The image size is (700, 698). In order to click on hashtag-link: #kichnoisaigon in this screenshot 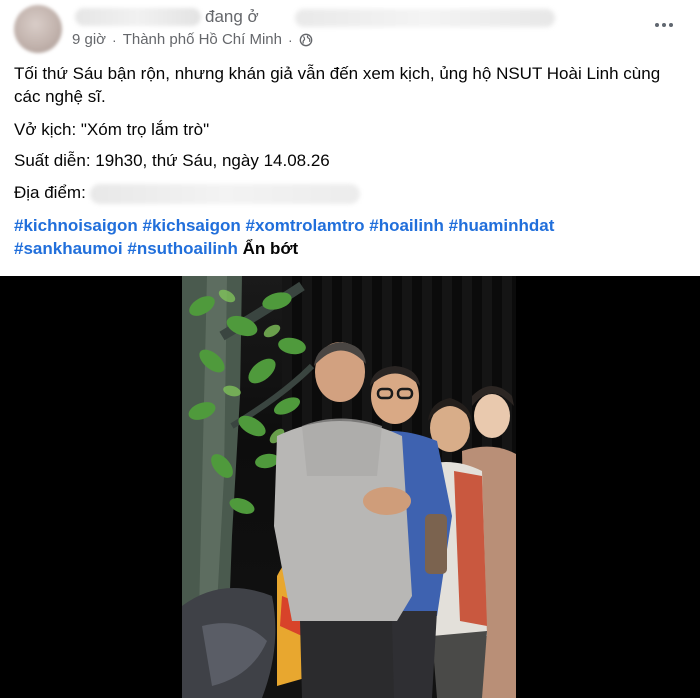, I will do `click(76, 225)`.